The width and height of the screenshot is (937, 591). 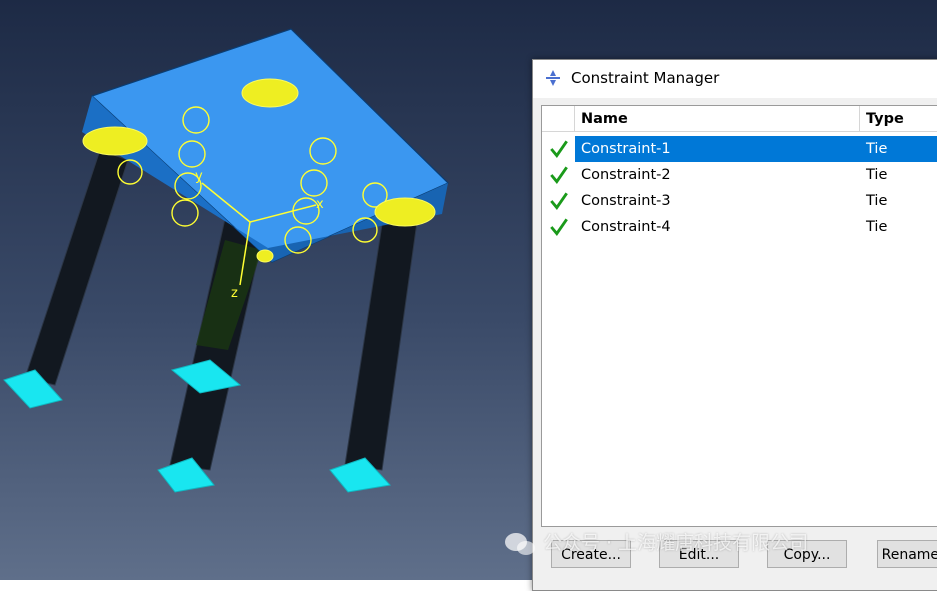 What do you see at coordinates (234, 293) in the screenshot?
I see `triad-label-z: z` at bounding box center [234, 293].